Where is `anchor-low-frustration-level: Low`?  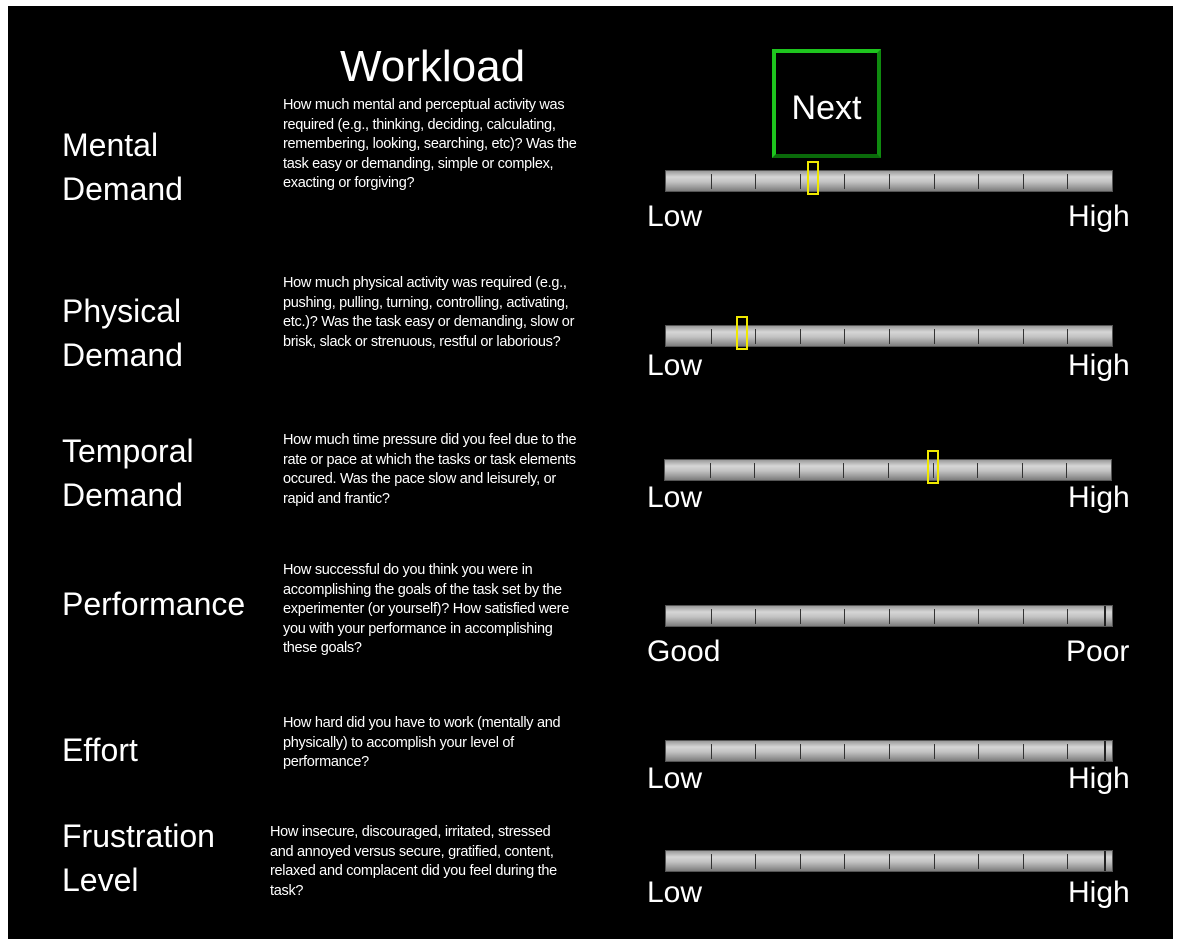
anchor-low-frustration-level: Low is located at coordinates (675, 892).